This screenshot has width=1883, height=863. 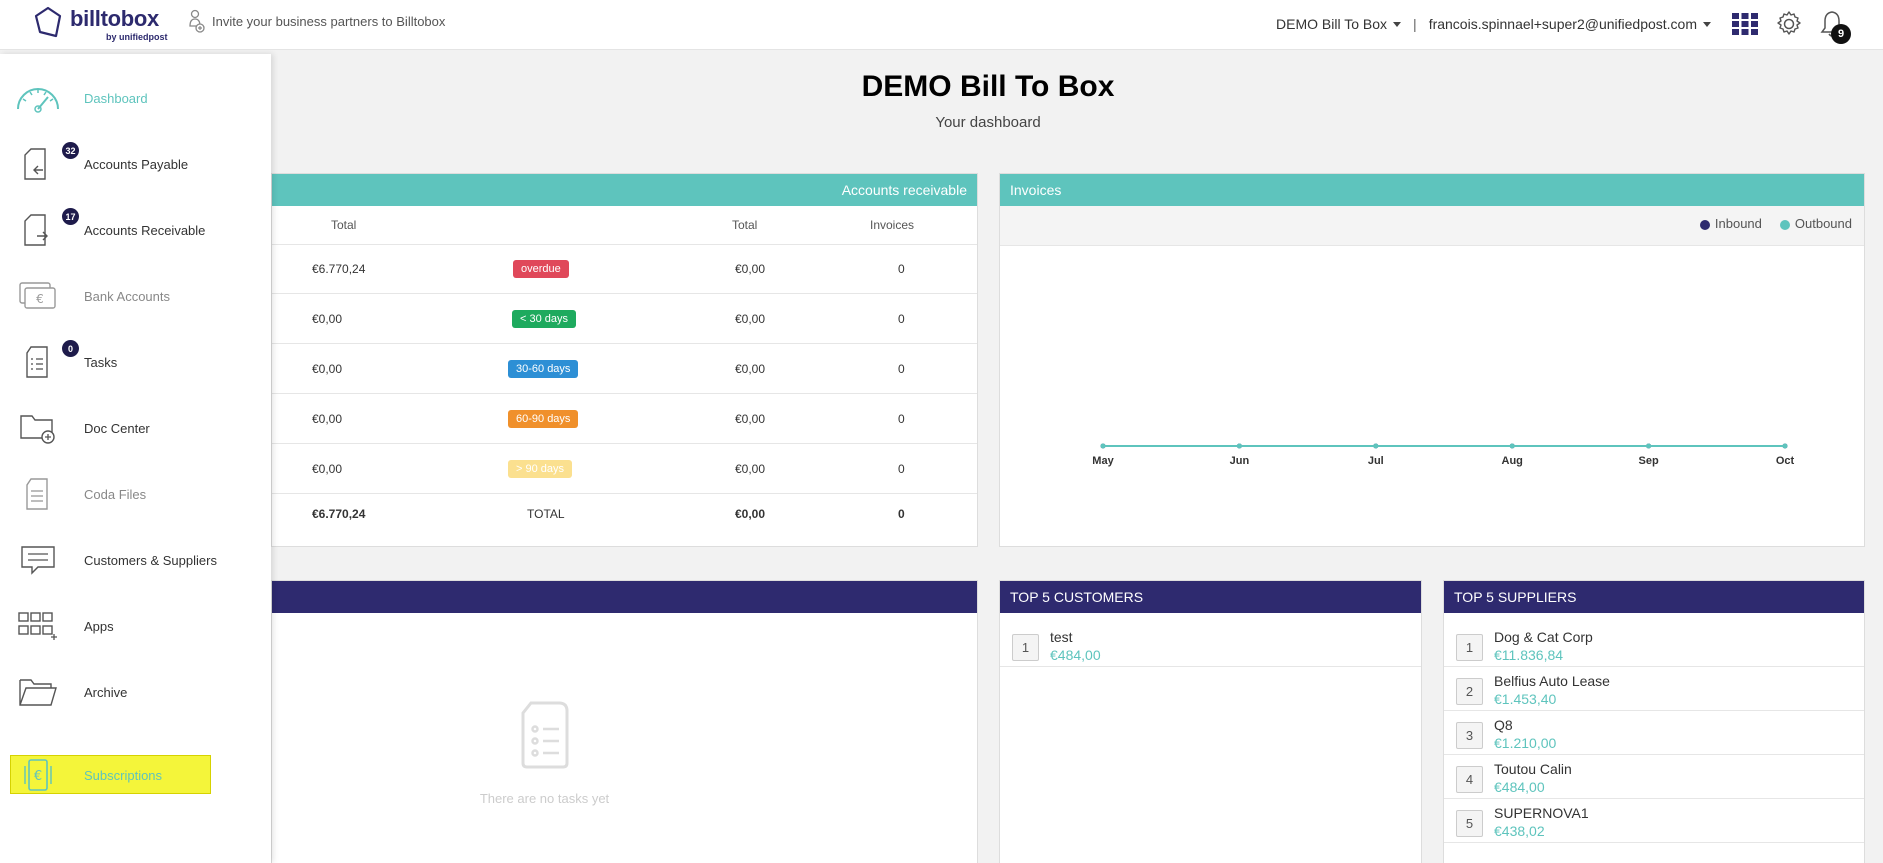 What do you see at coordinates (988, 86) in the screenshot?
I see `page-title: DEMO Bill To Box` at bounding box center [988, 86].